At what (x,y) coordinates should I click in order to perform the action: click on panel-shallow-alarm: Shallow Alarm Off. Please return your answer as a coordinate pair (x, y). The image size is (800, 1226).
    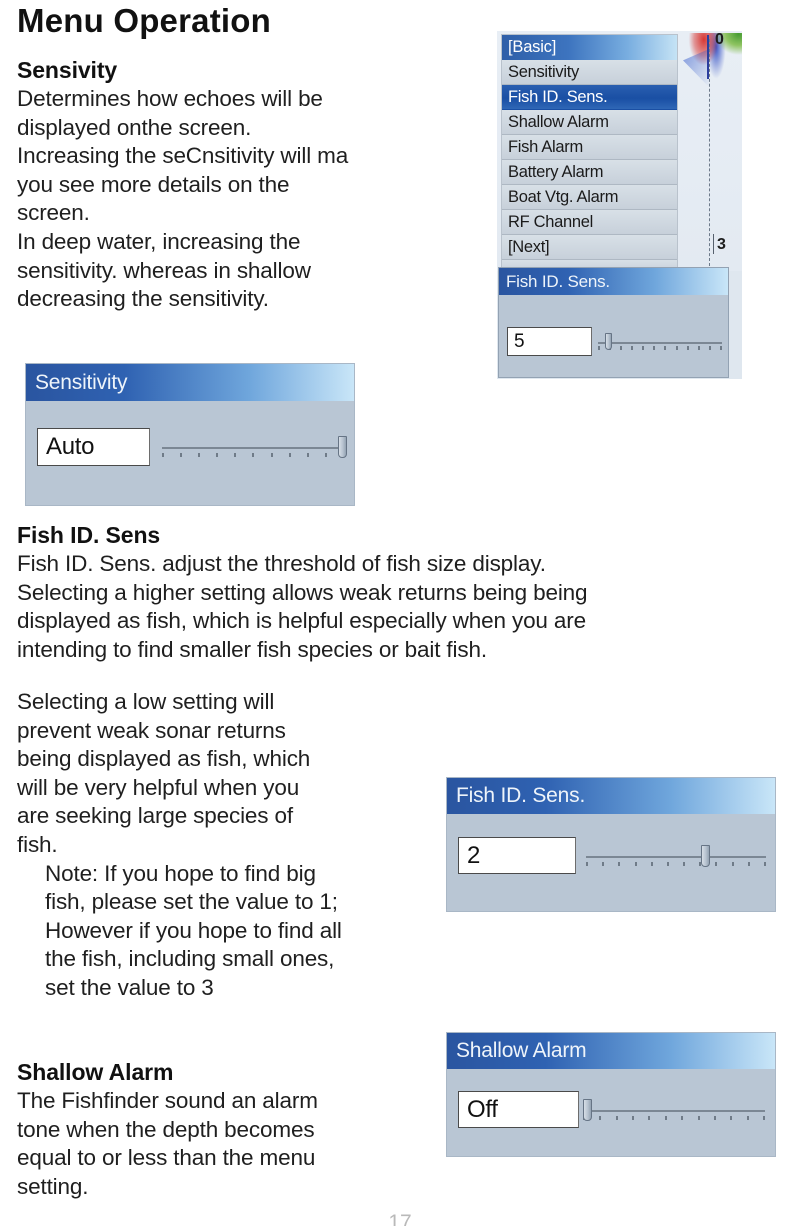
    Looking at the image, I should click on (611, 1094).